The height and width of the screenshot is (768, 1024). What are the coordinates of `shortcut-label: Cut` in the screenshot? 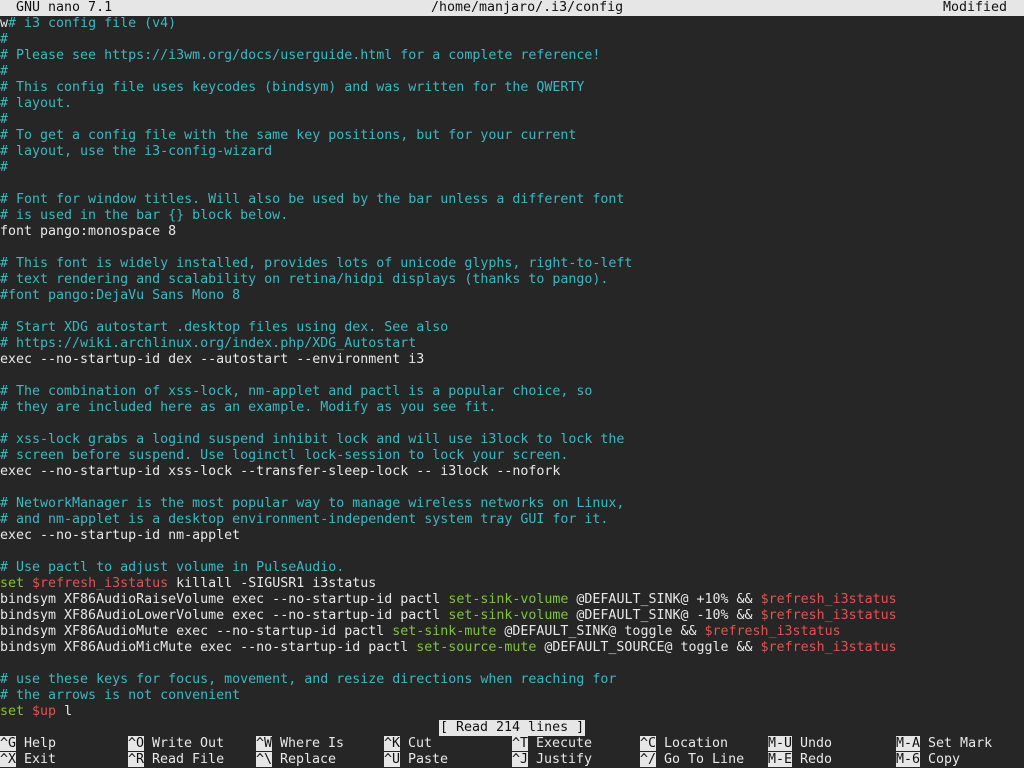 It's located at (416, 743).